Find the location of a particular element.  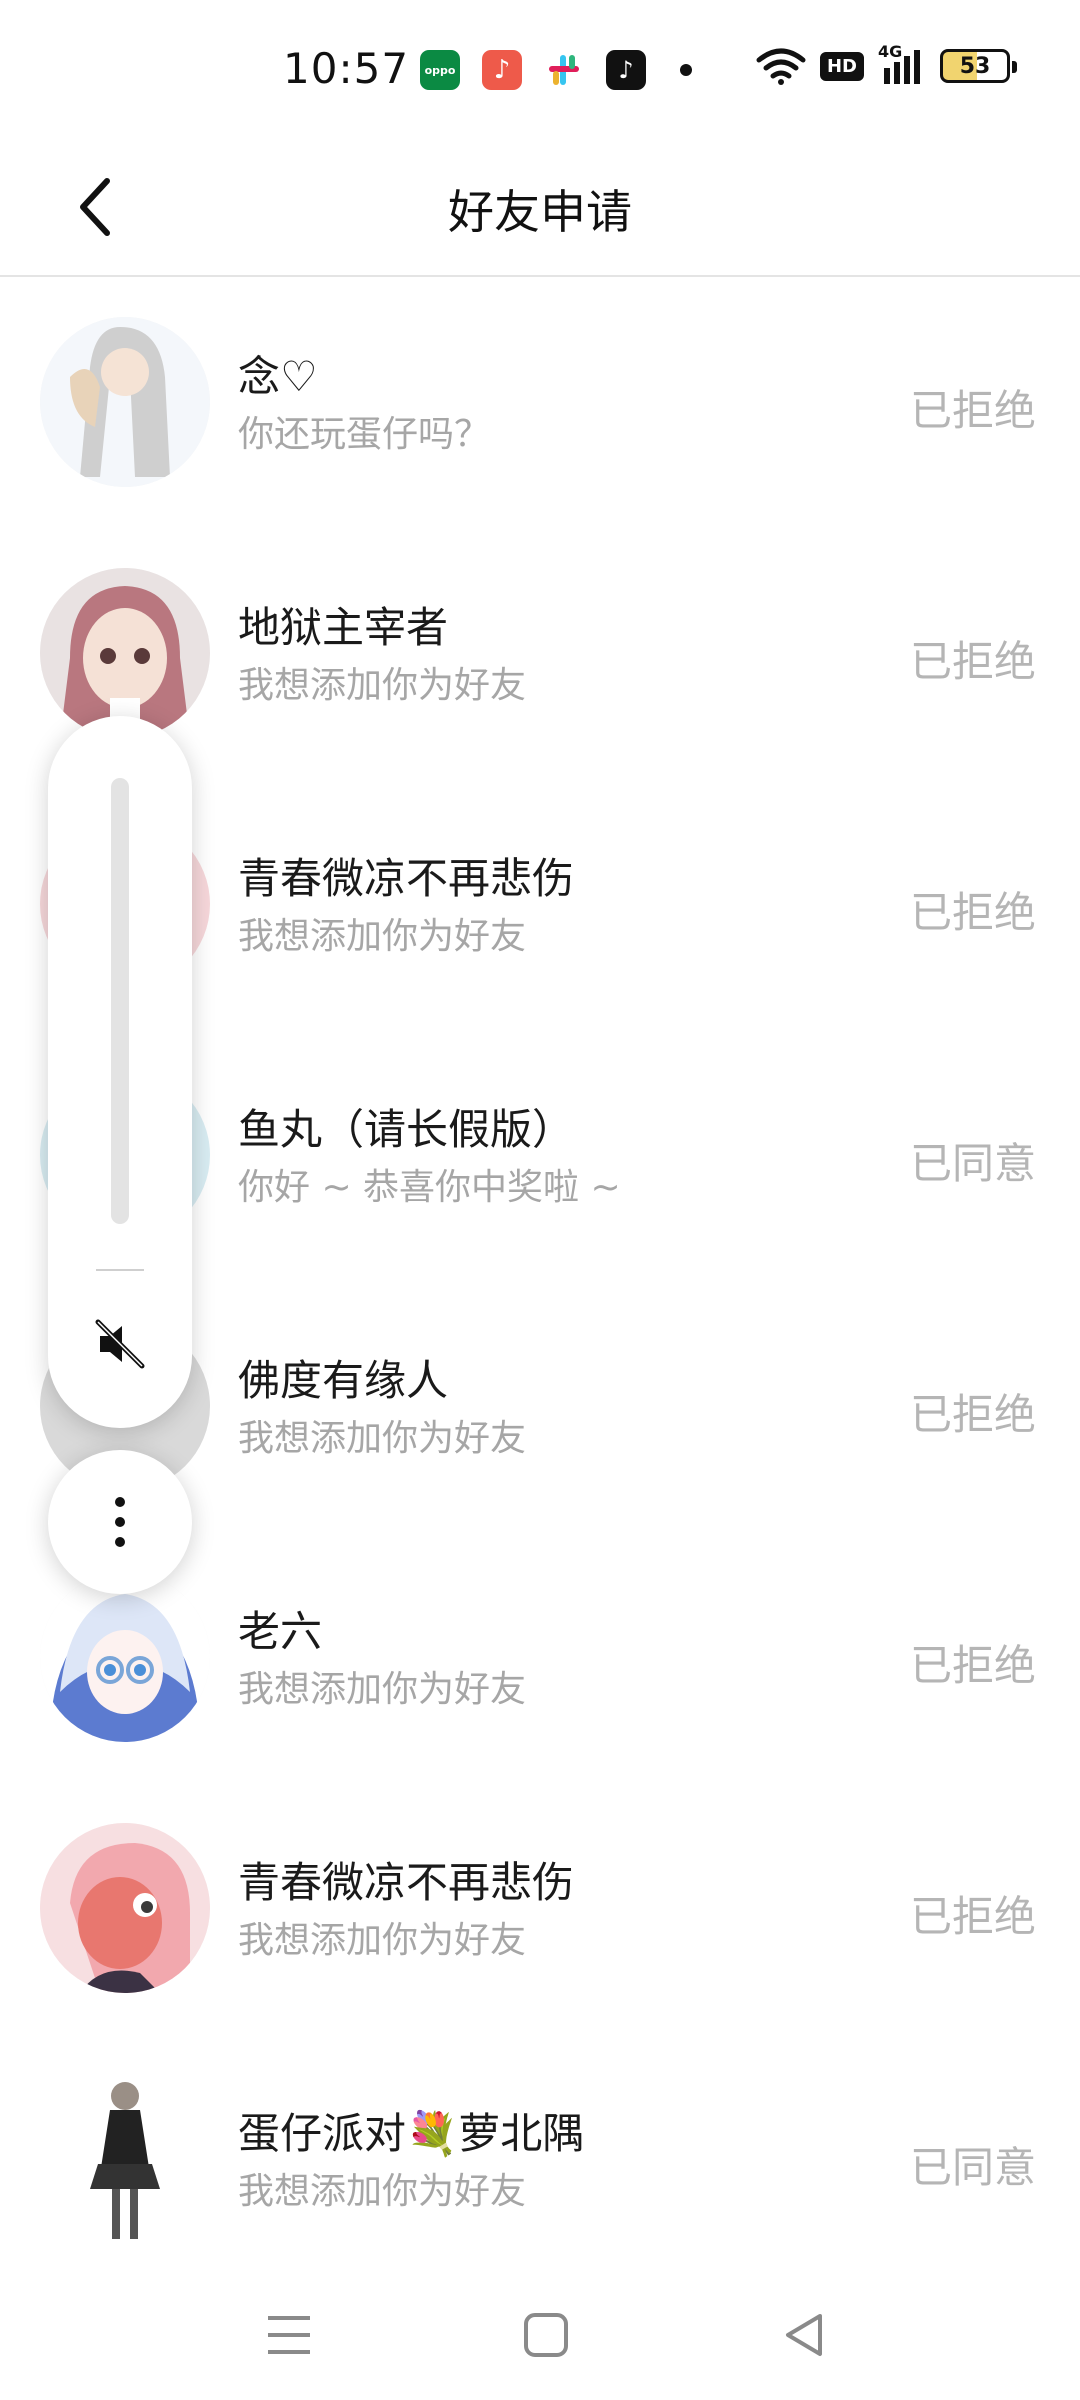

tiktok-icon: ♪ is located at coordinates (626, 70).